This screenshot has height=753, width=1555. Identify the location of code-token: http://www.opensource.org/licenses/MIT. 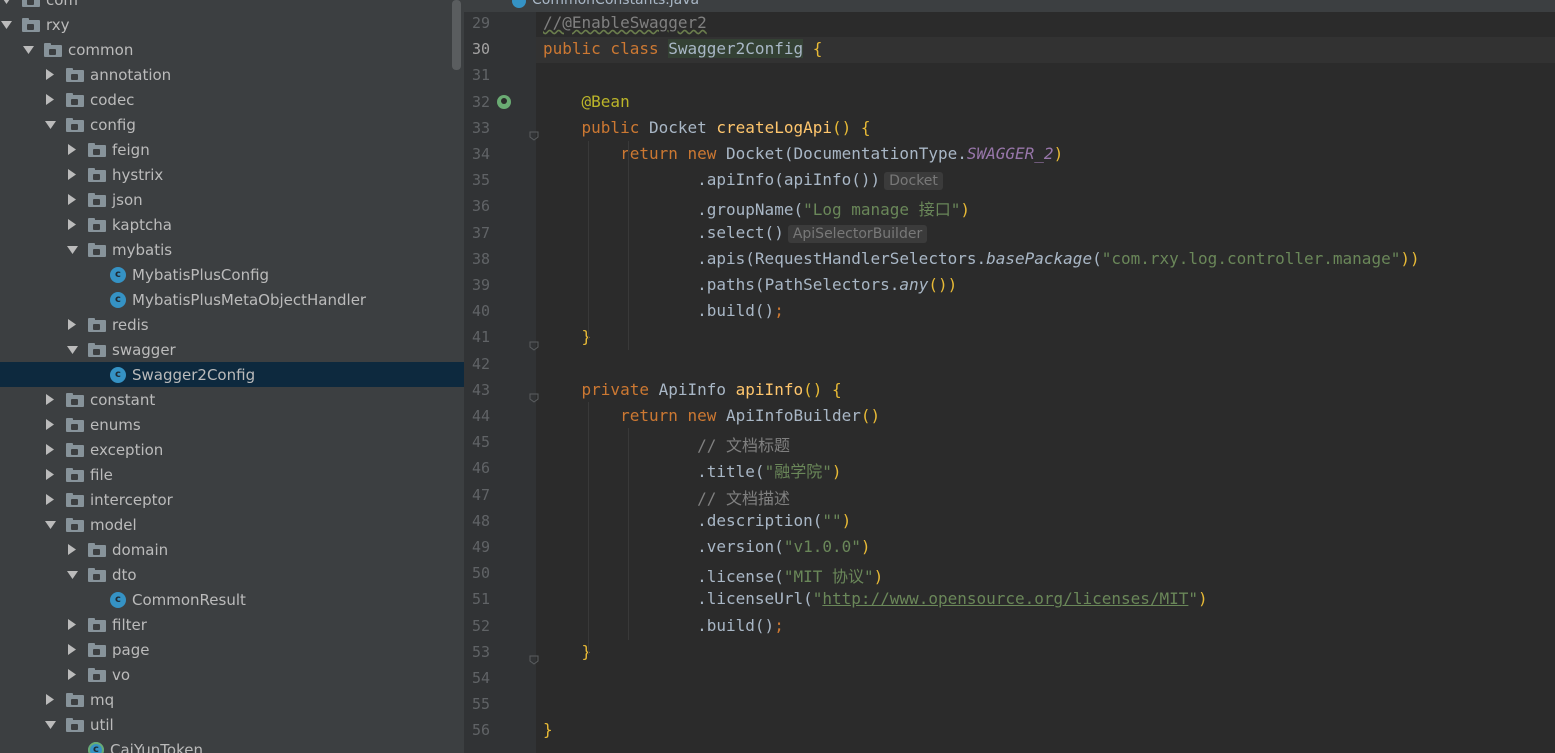
(1005, 599).